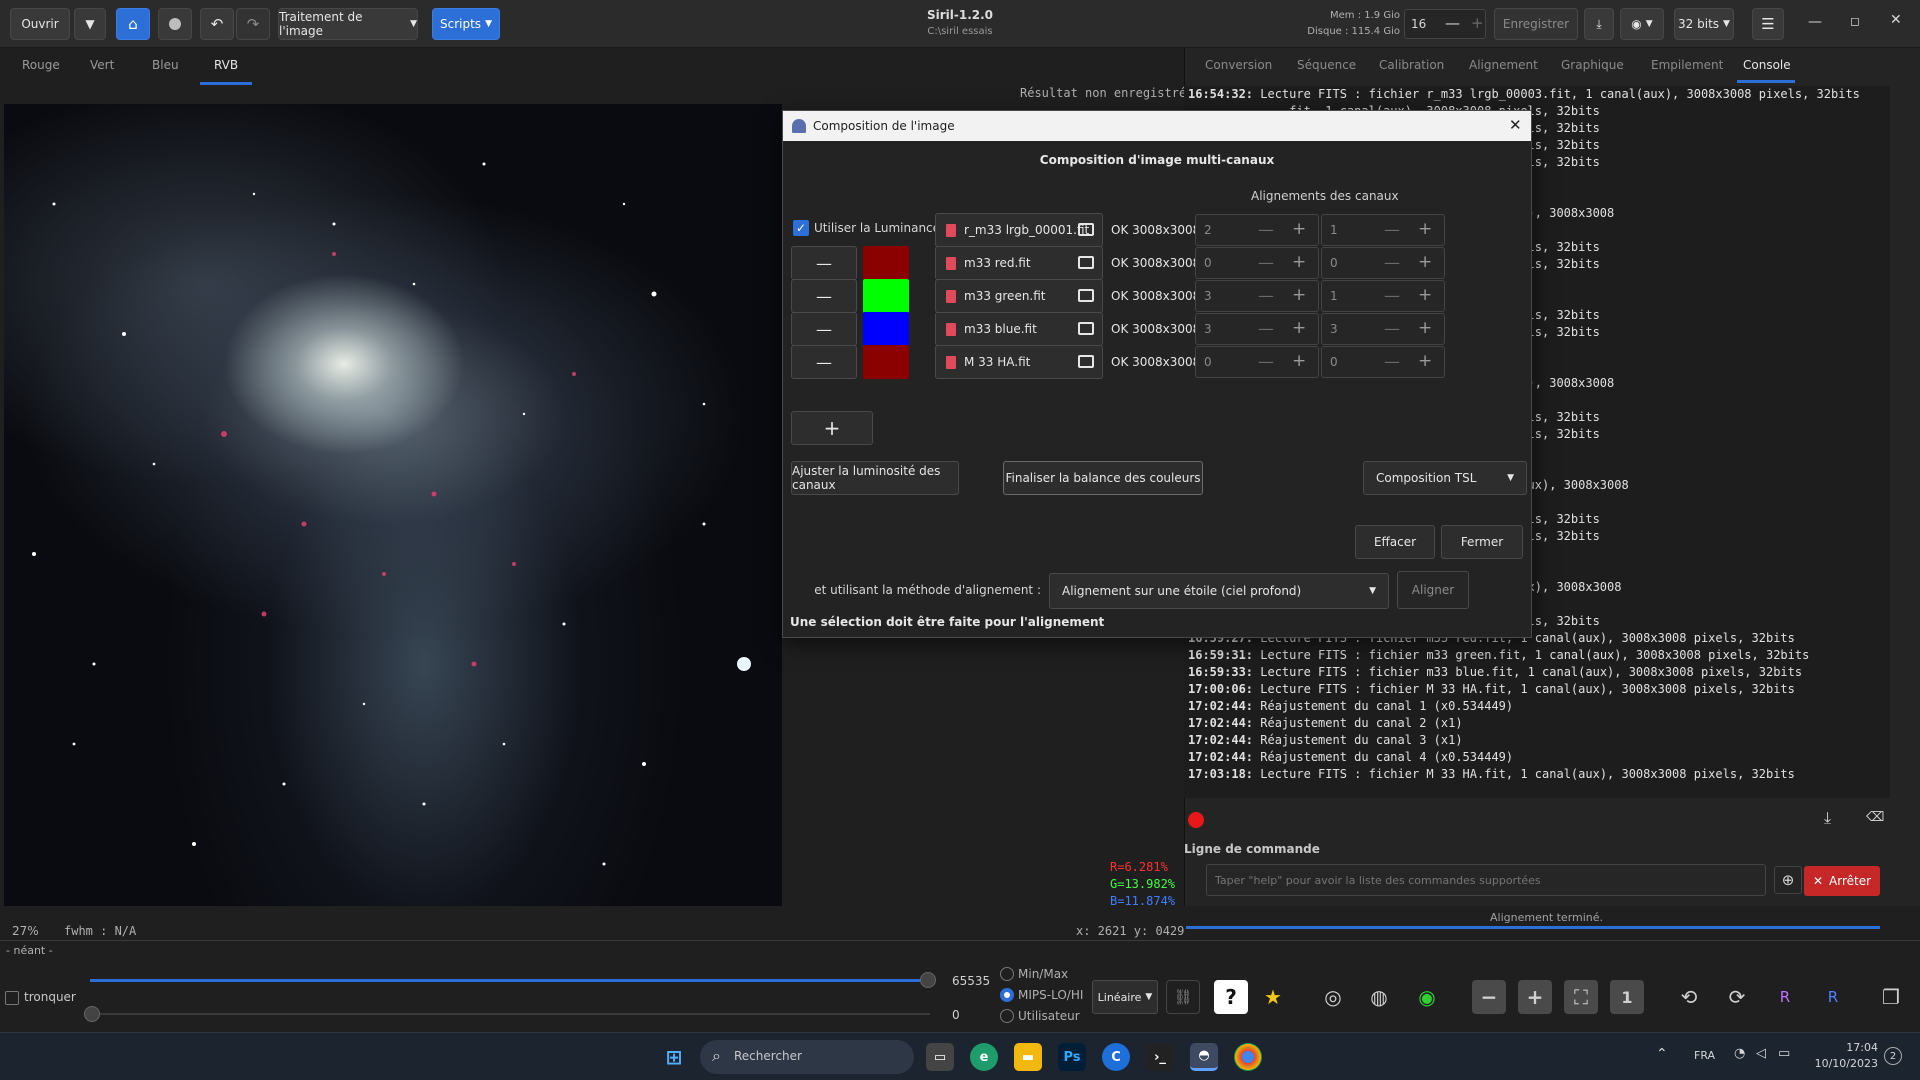 Image resolution: width=1920 pixels, height=1080 pixels. Describe the element at coordinates (1257, 230) in the screenshot. I see `x-offset-spinner: 2 — +` at that location.